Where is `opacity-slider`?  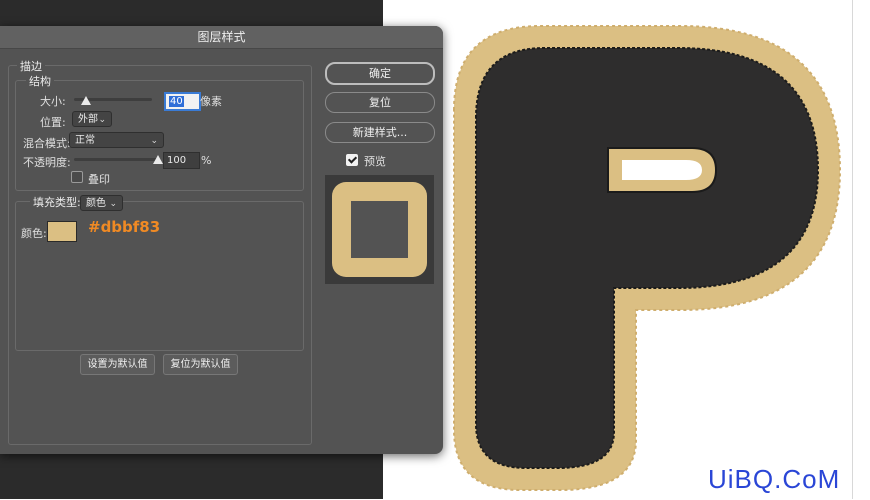 opacity-slider is located at coordinates (116, 159).